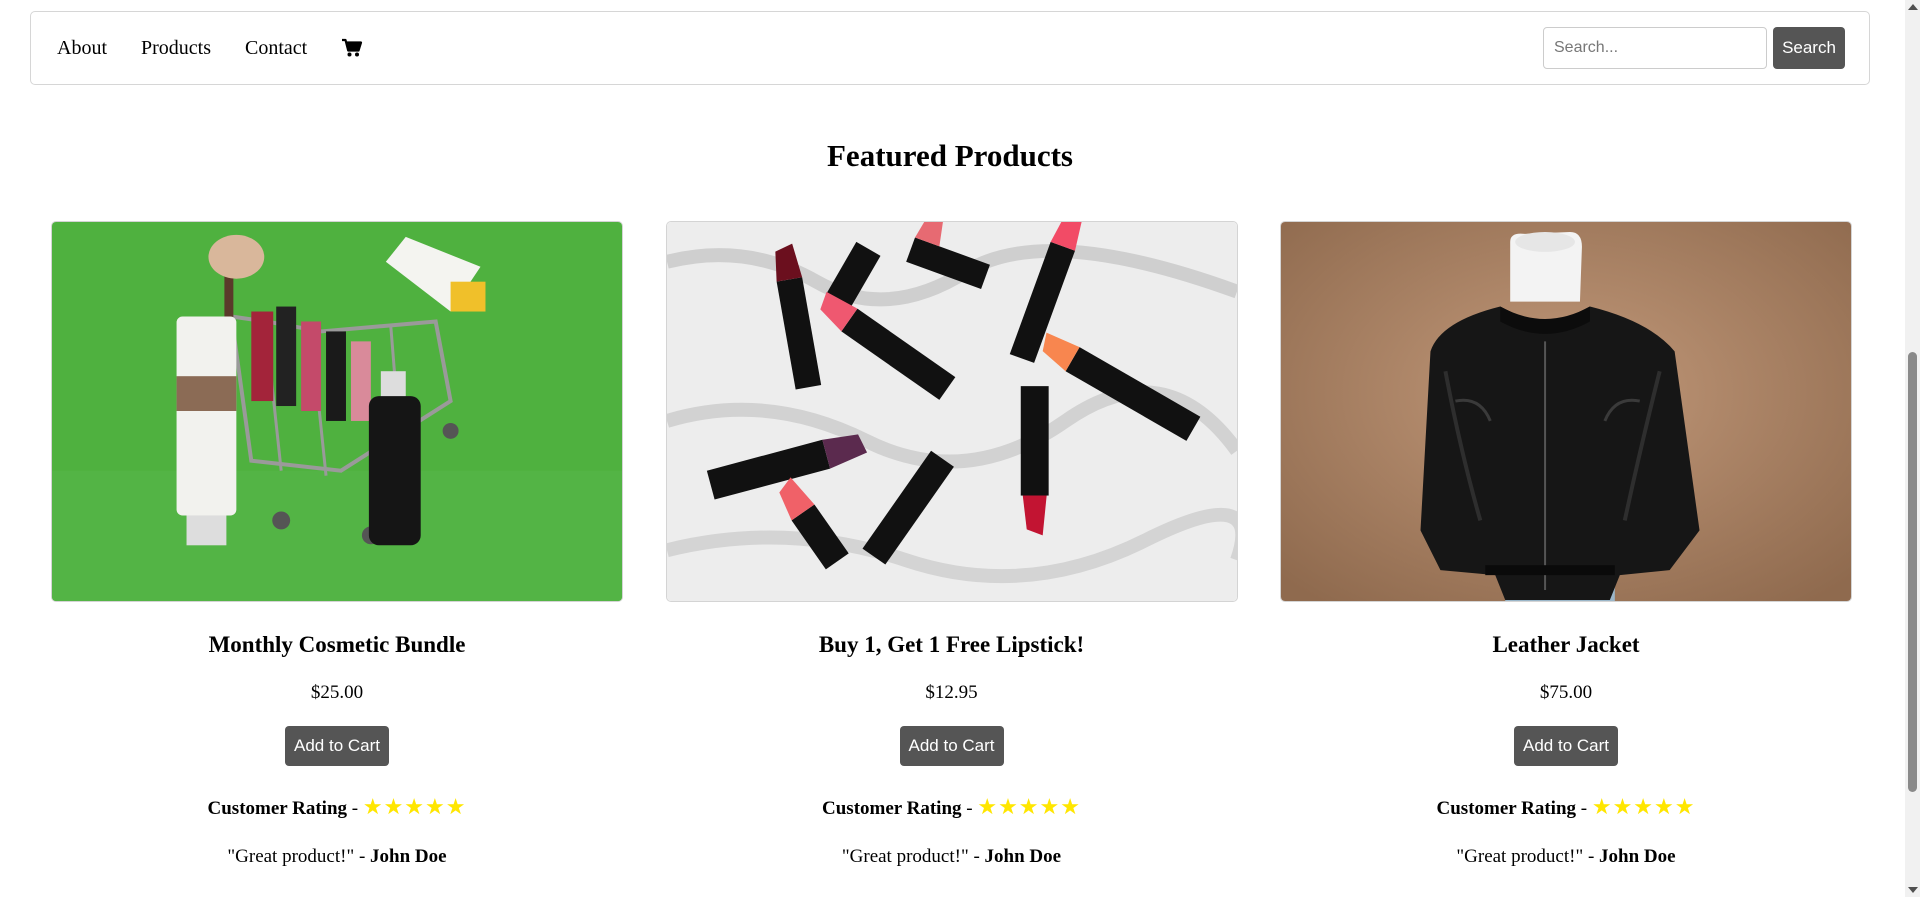  I want to click on nav-link-contact: Contact, so click(276, 48).